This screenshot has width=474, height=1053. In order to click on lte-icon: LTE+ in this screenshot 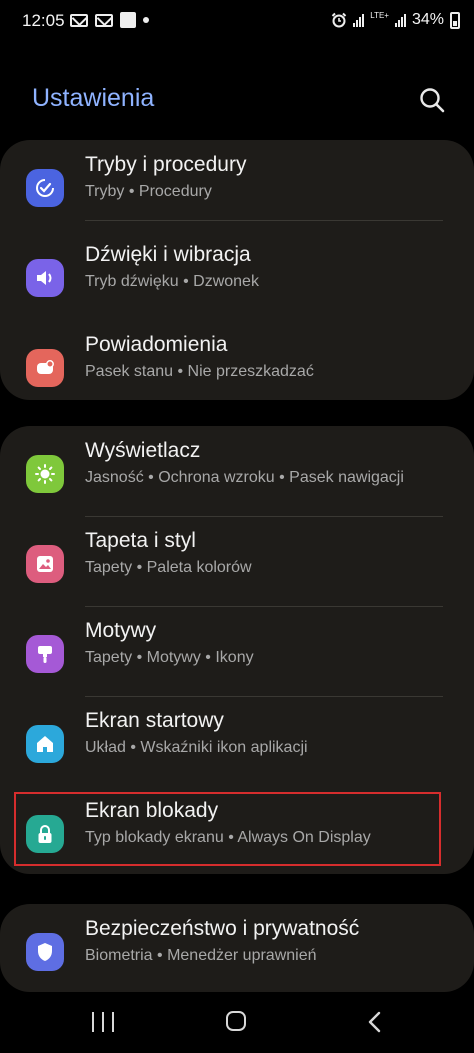, I will do `click(379, 15)`.